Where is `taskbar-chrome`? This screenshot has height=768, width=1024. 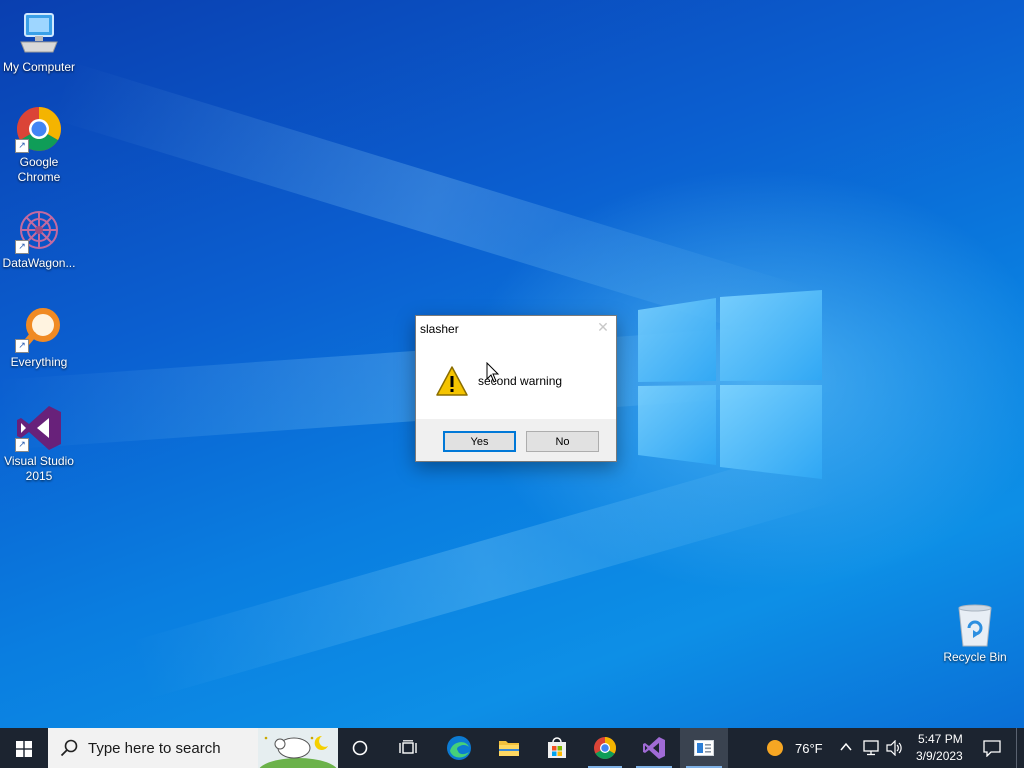 taskbar-chrome is located at coordinates (605, 748).